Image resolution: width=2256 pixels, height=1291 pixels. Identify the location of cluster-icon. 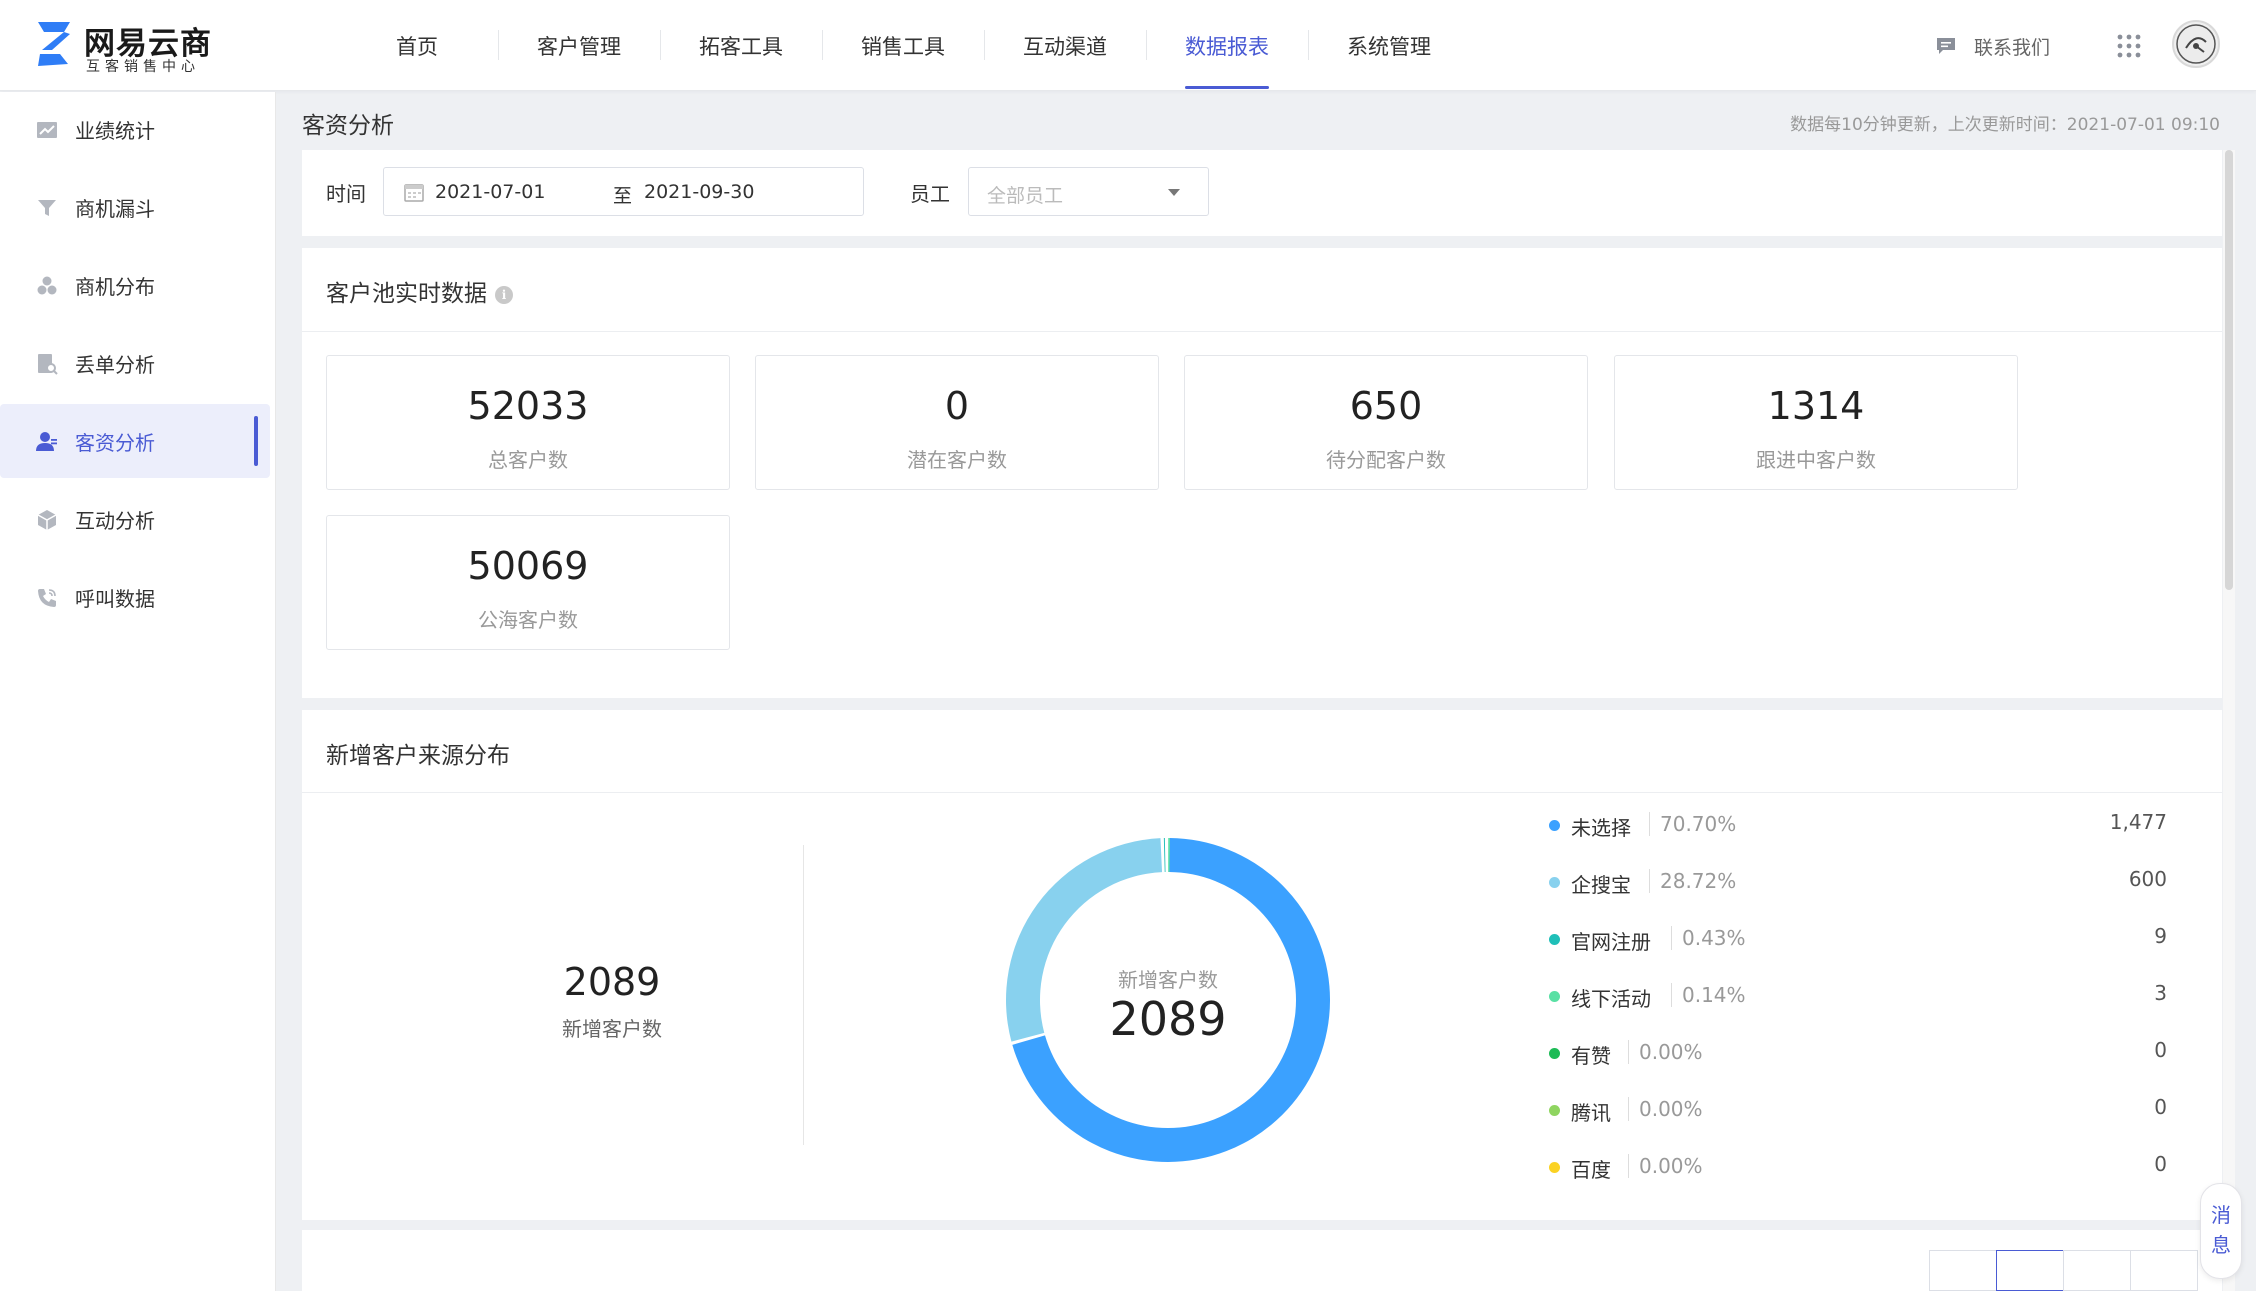
(47, 285).